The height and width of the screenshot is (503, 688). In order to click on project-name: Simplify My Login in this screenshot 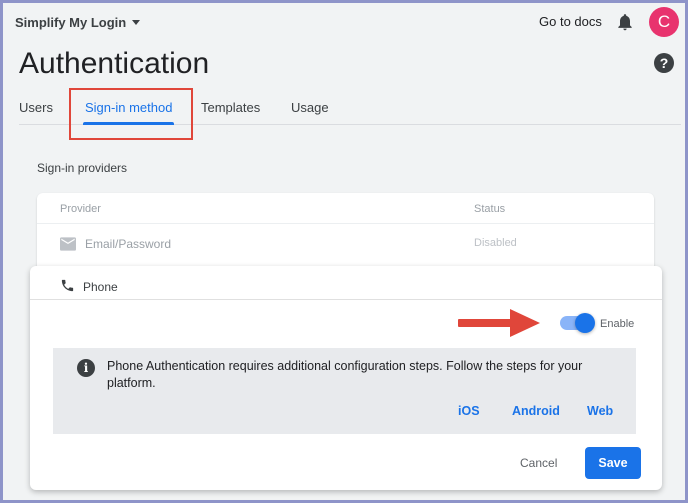, I will do `click(71, 22)`.